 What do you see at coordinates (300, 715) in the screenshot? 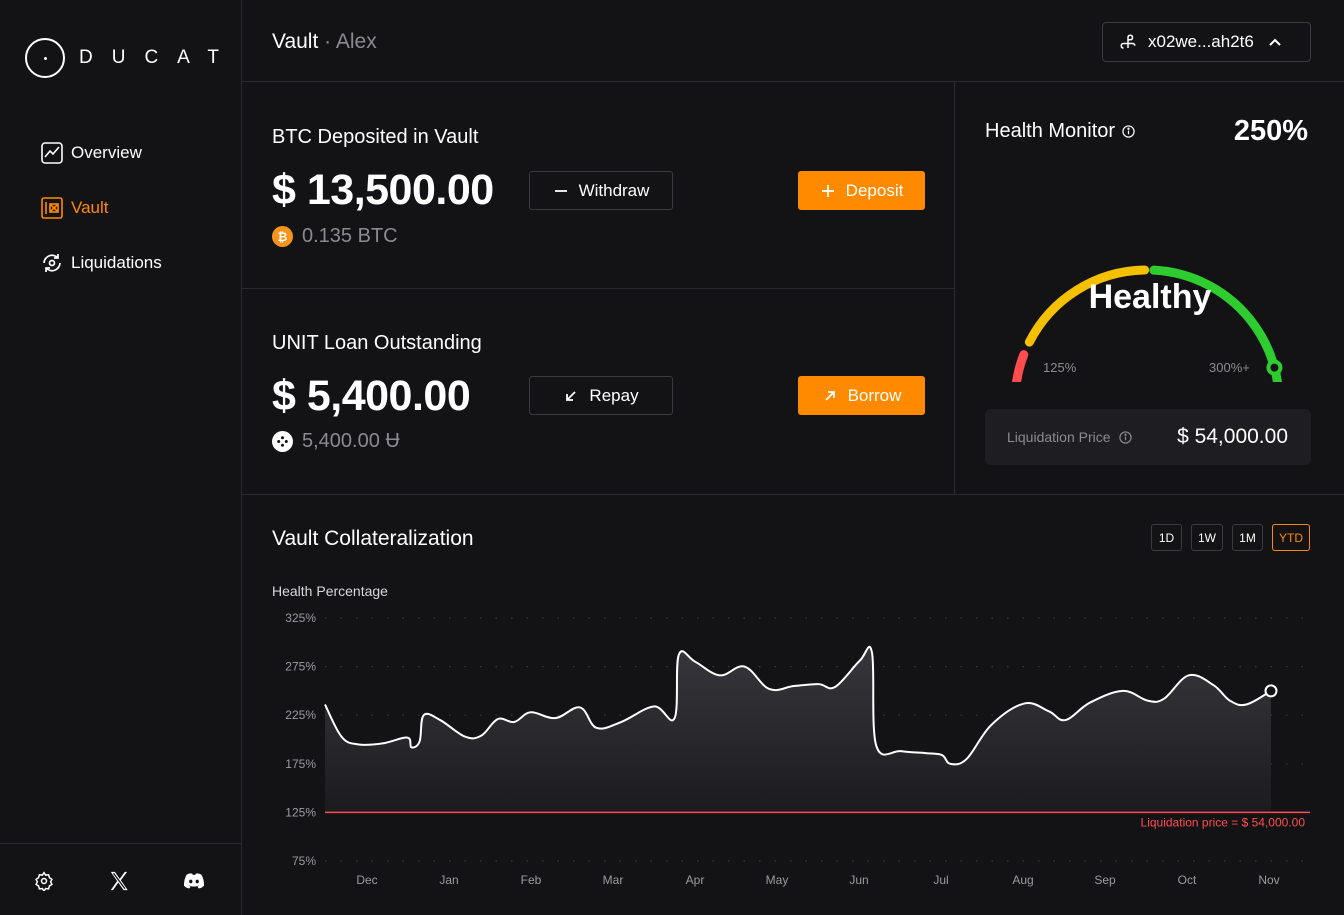
I see `y-tick-label: 225%` at bounding box center [300, 715].